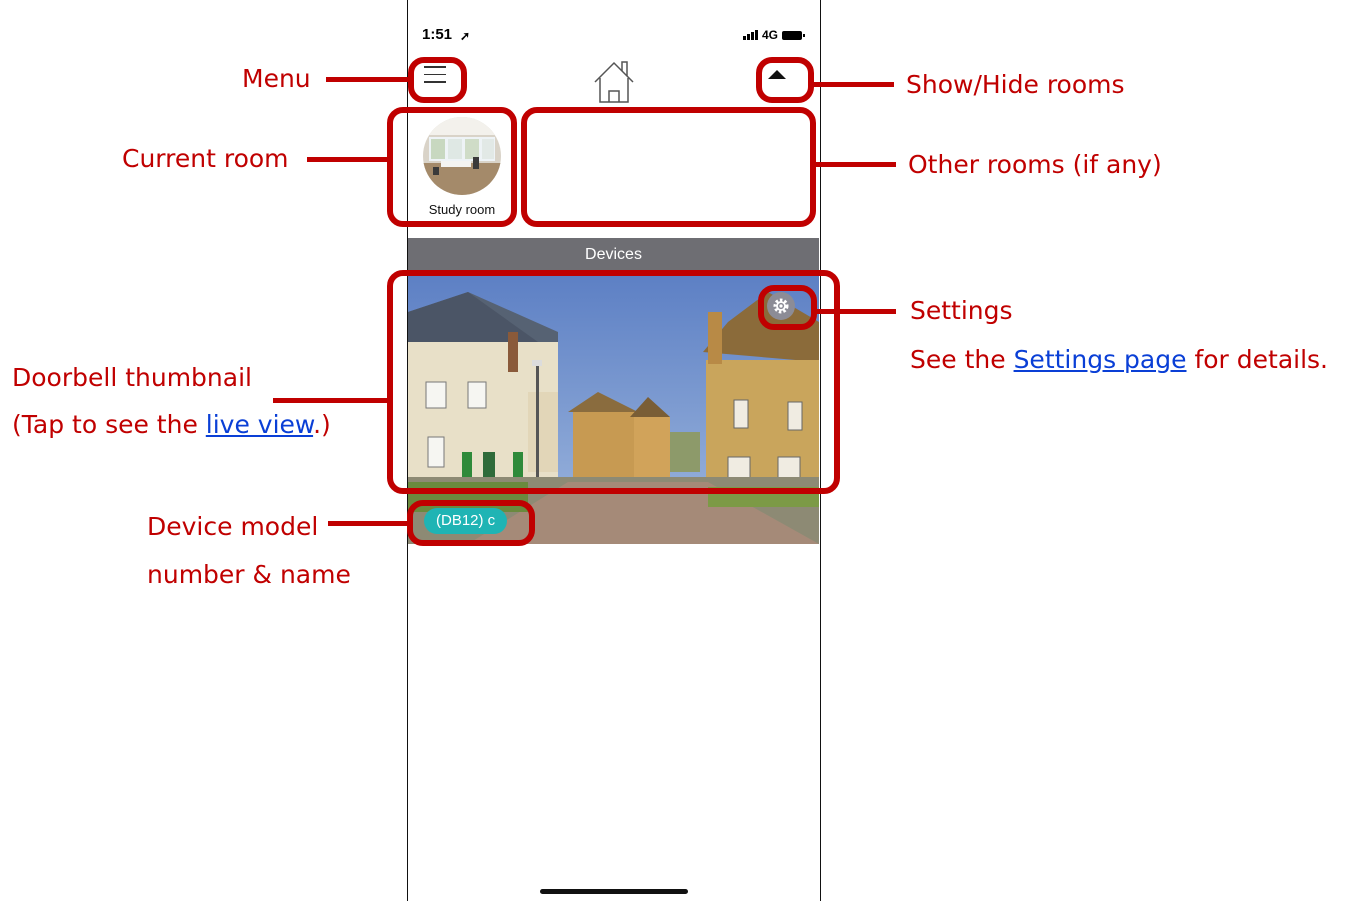 This screenshot has height=901, width=1349. Describe the element at coordinates (613, 382) in the screenshot. I see `thumbnail-highlight-box` at that location.